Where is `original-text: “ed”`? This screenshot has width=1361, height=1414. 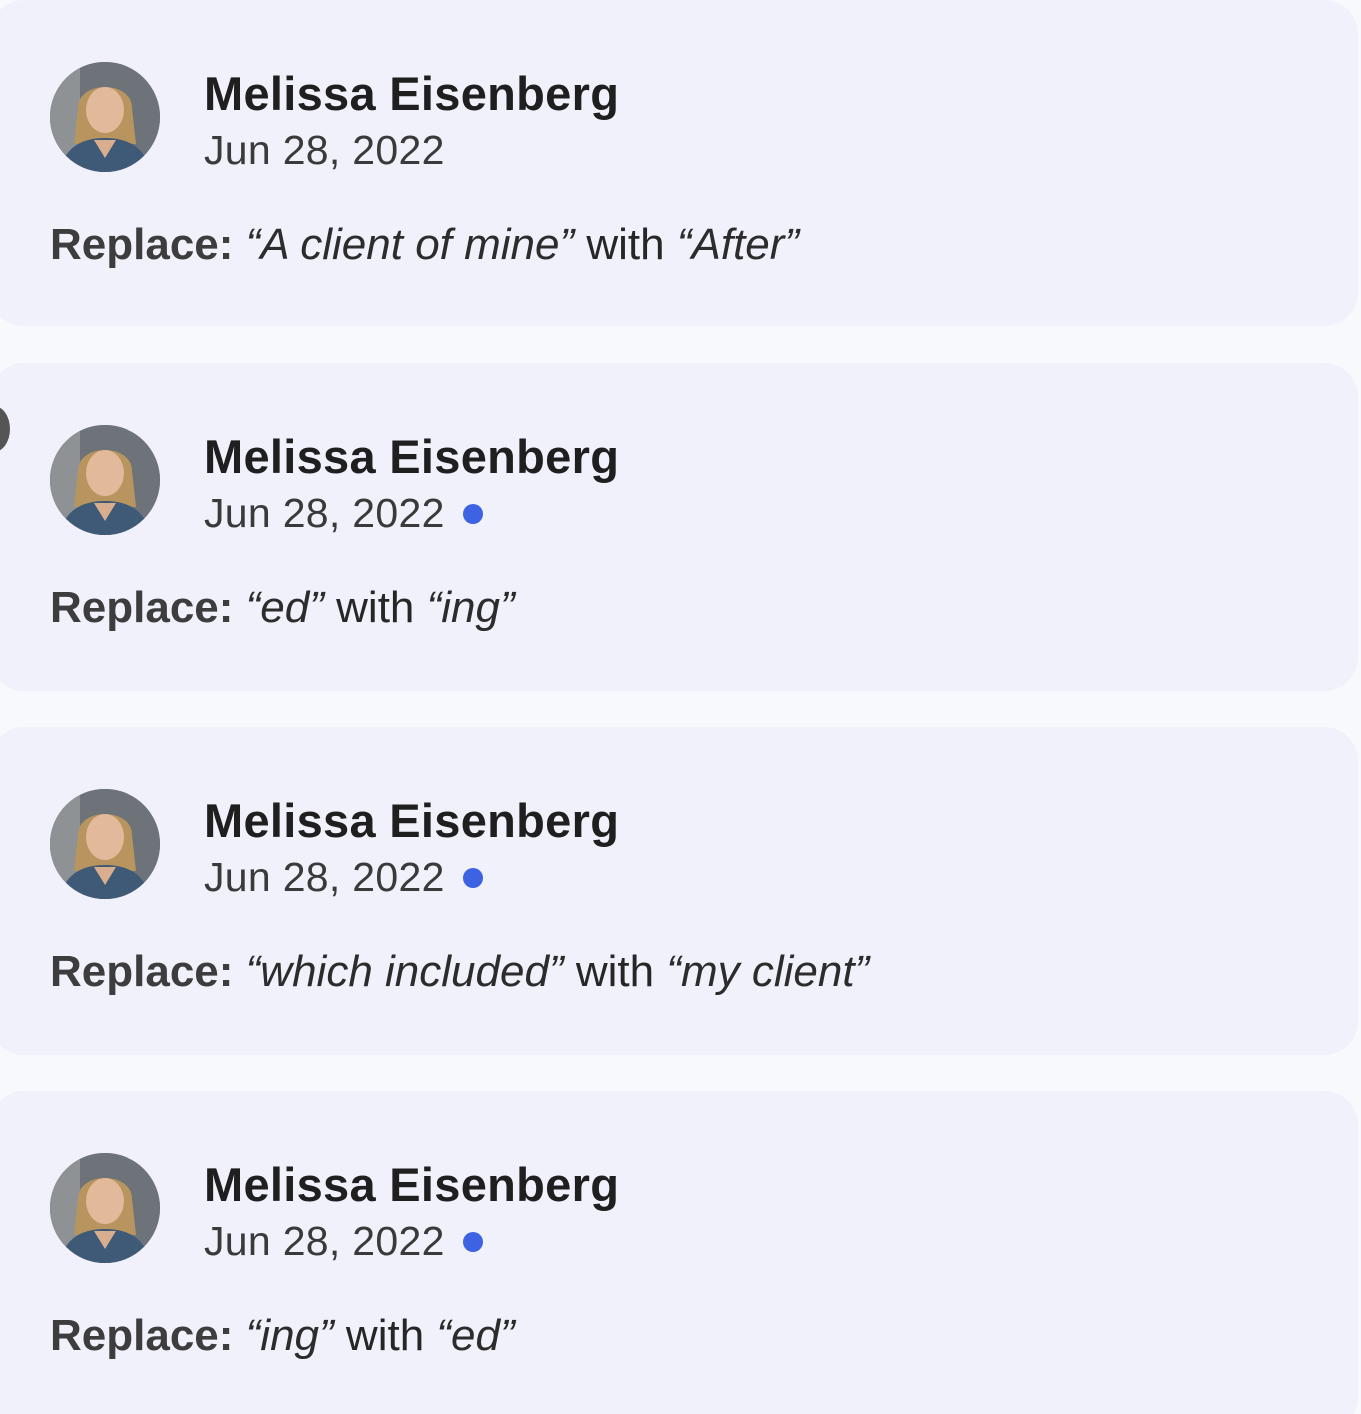 original-text: “ed” is located at coordinates (284, 607).